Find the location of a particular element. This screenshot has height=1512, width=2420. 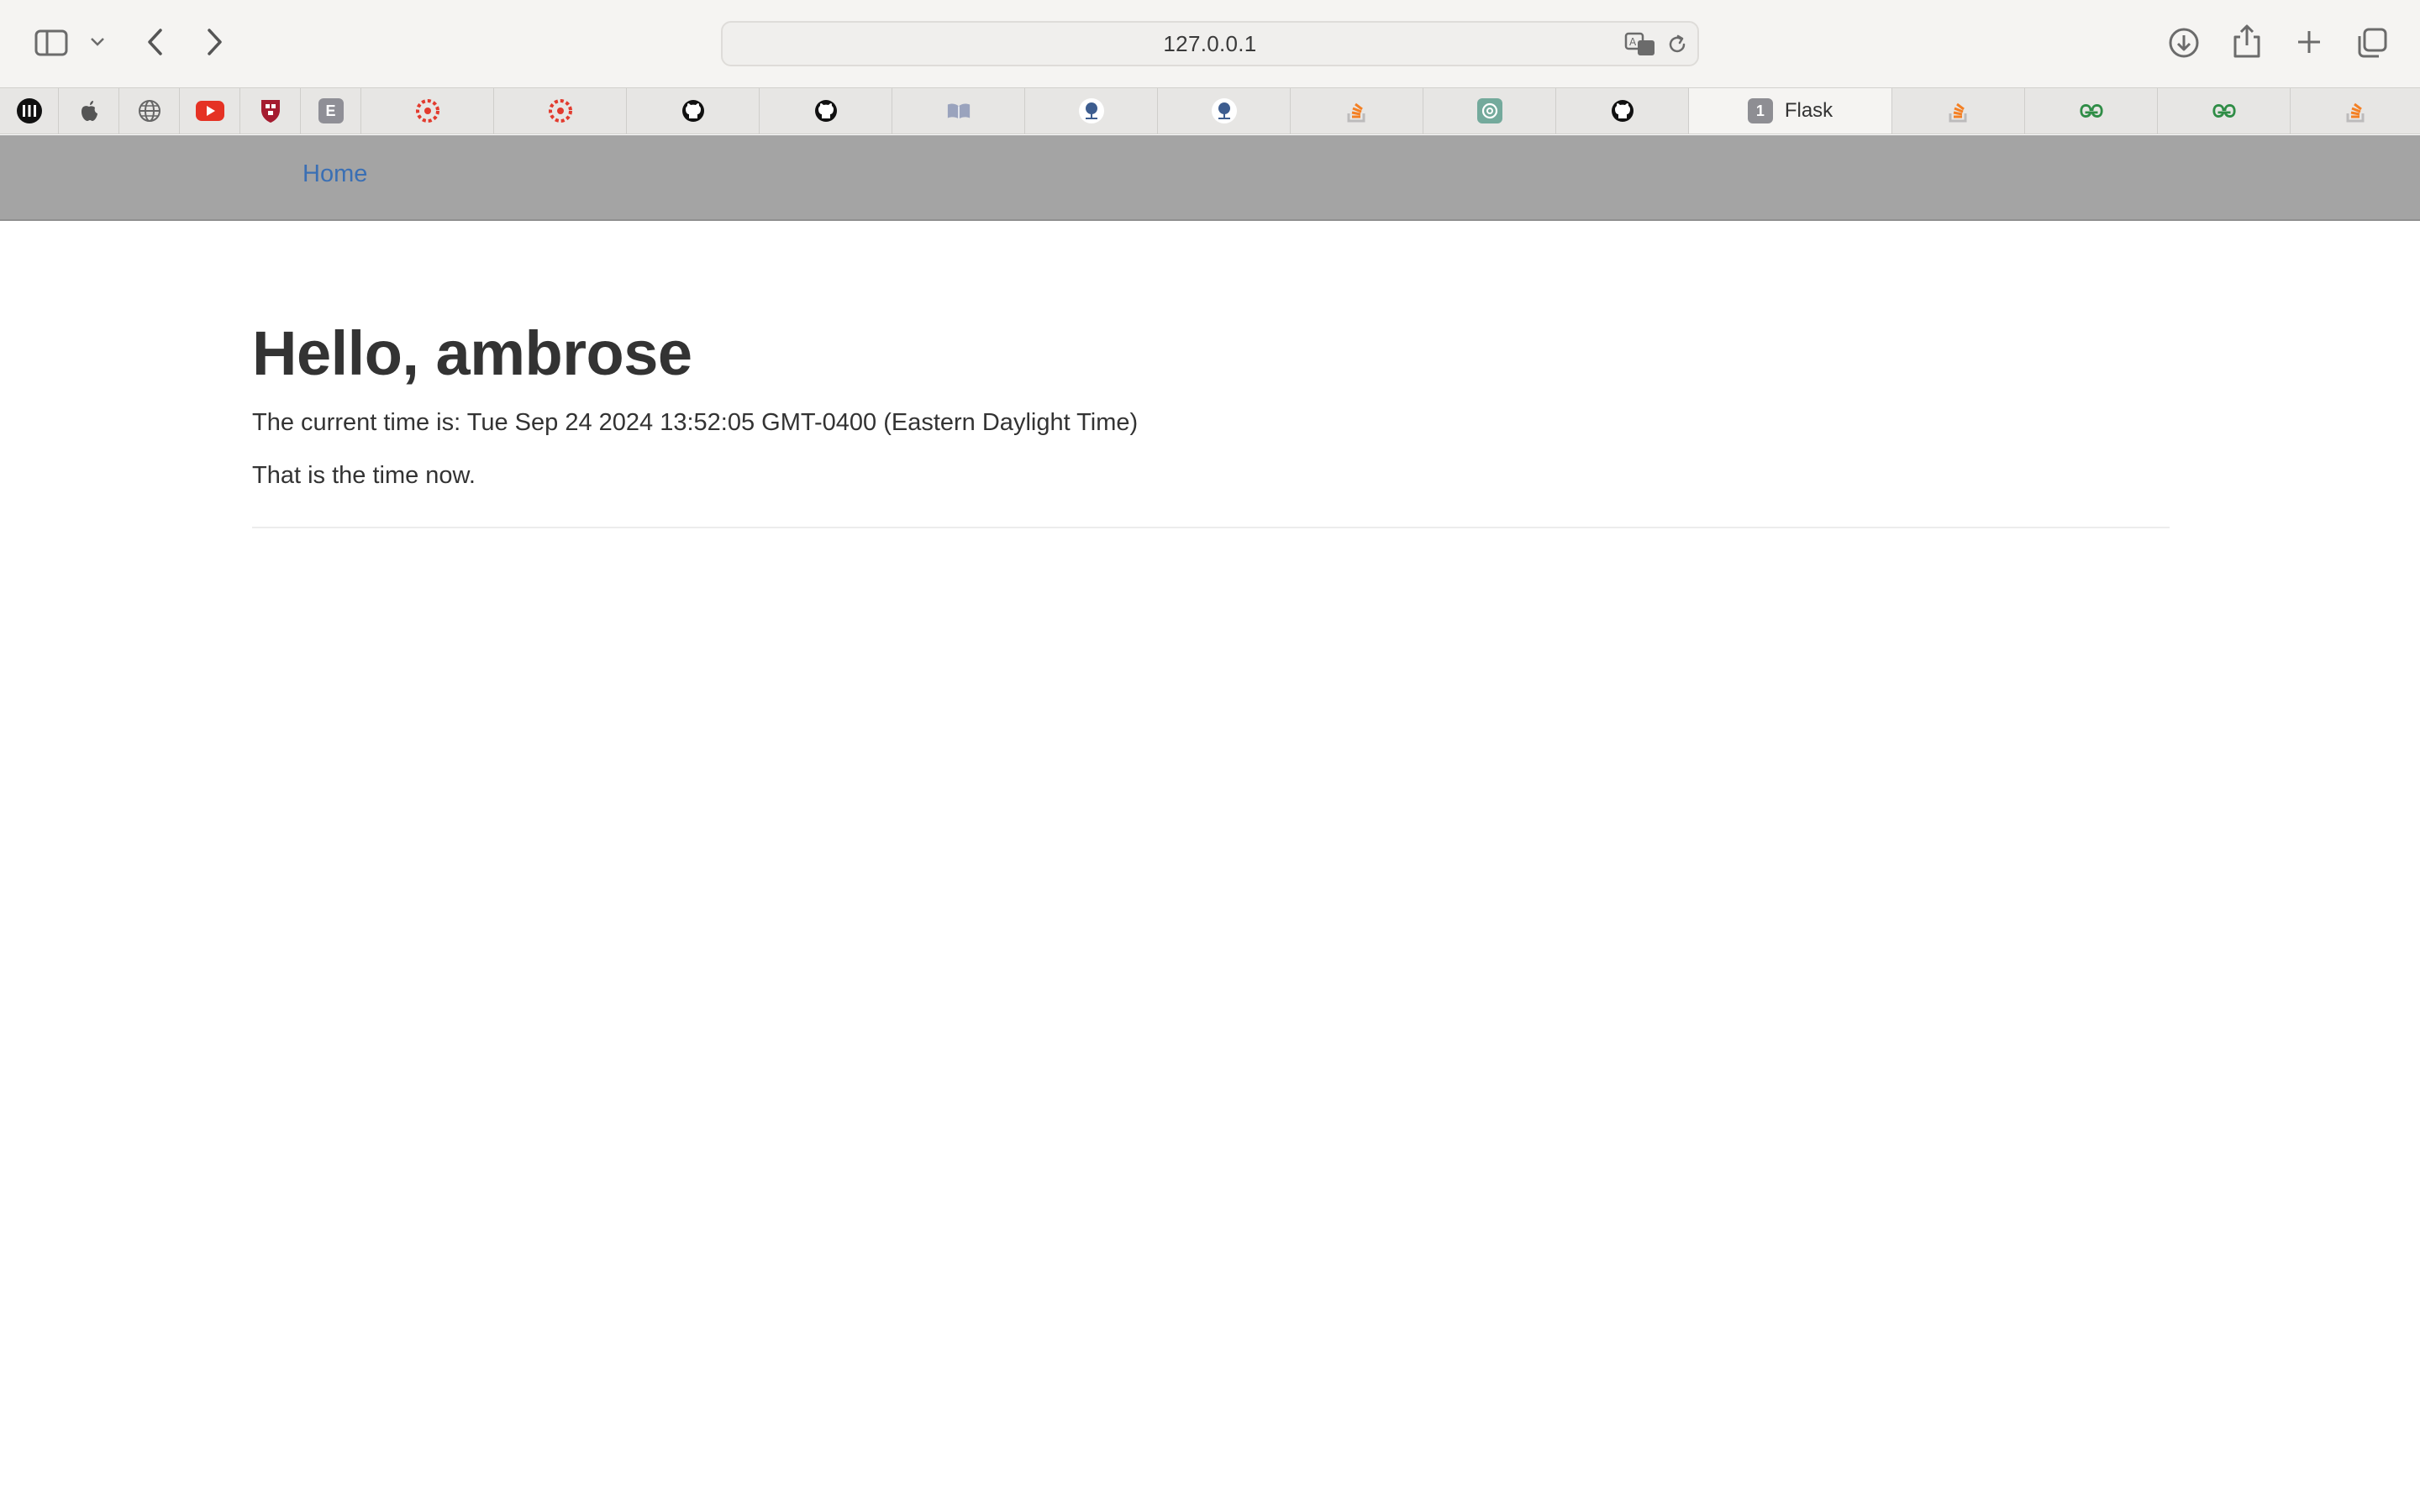

share-button is located at coordinates (2247, 41).